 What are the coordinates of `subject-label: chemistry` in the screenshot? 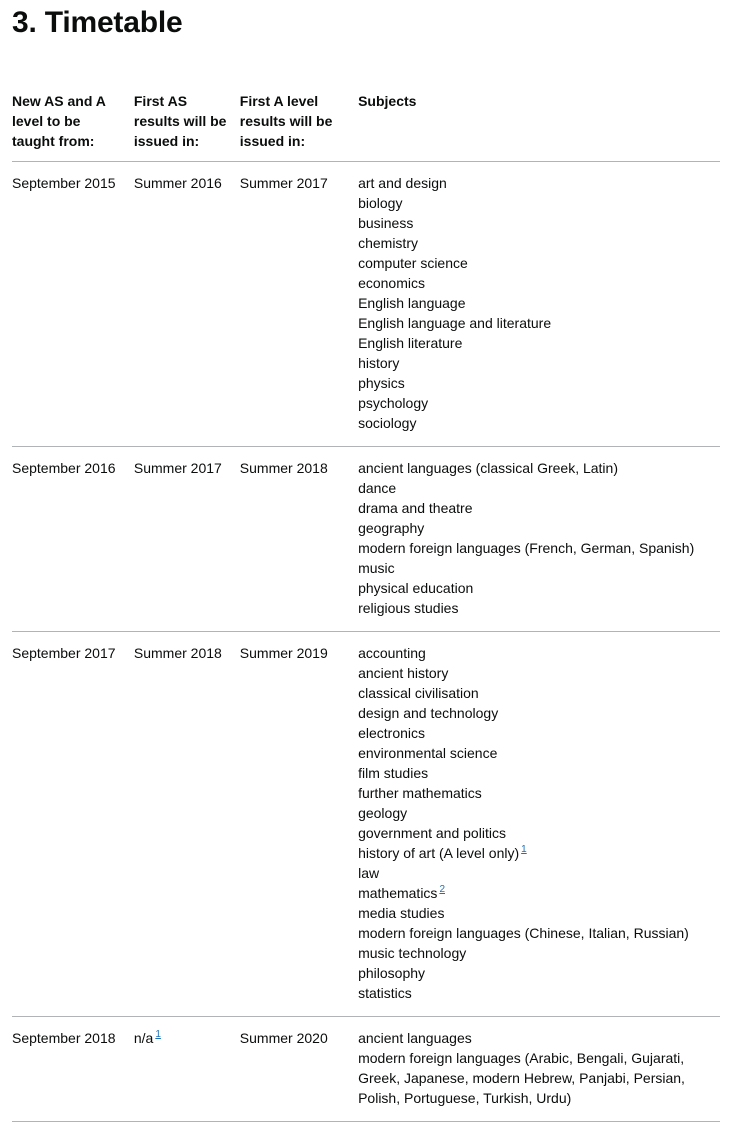 It's located at (388, 243).